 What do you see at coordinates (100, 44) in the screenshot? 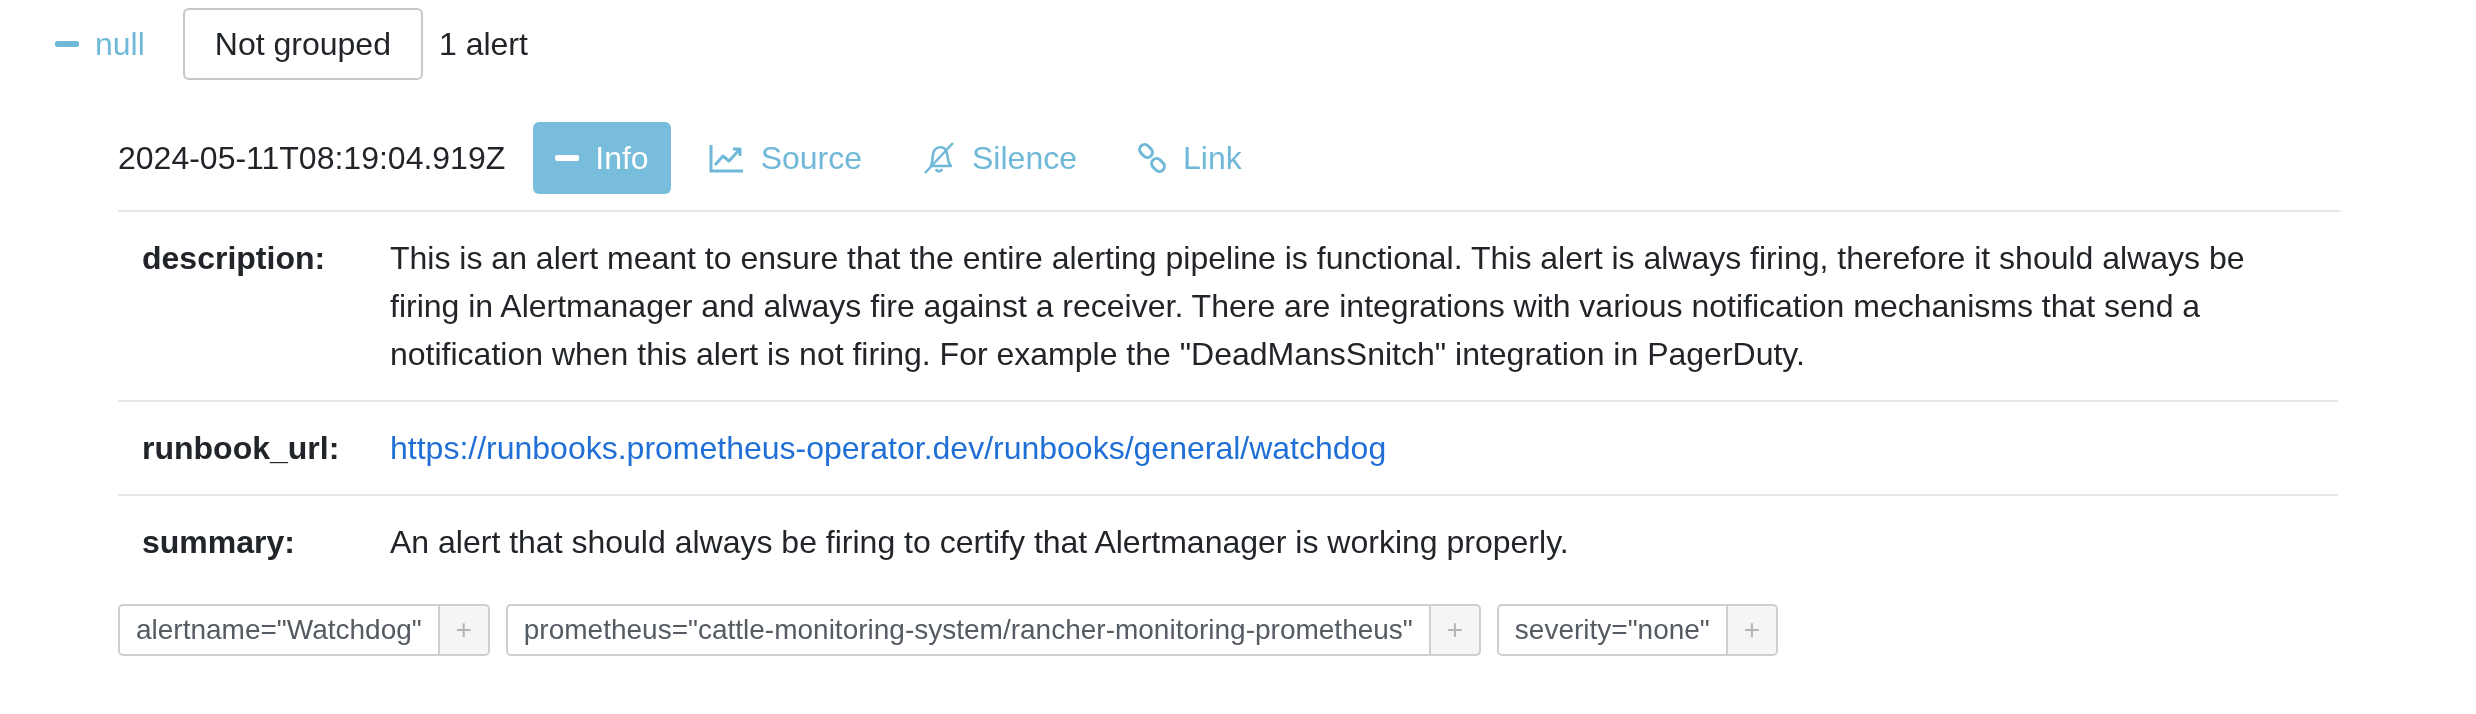
I see `group-toggle-link: null` at bounding box center [100, 44].